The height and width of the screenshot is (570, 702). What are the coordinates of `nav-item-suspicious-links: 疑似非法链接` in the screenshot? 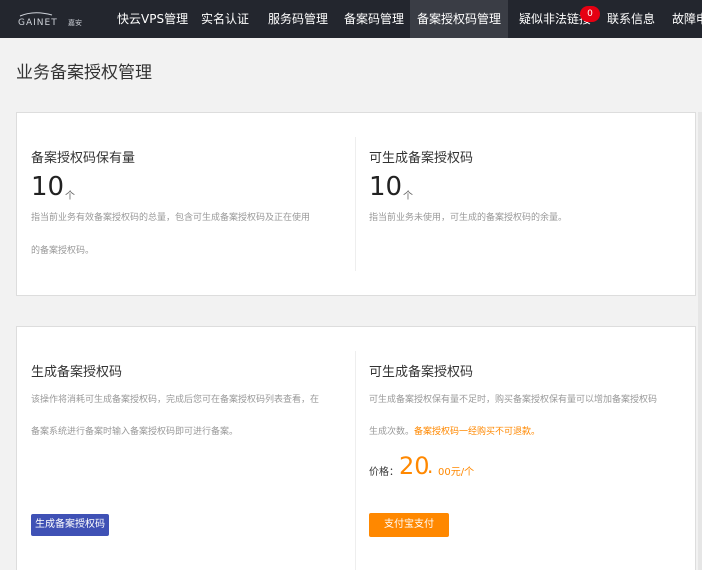 It's located at (555, 19).